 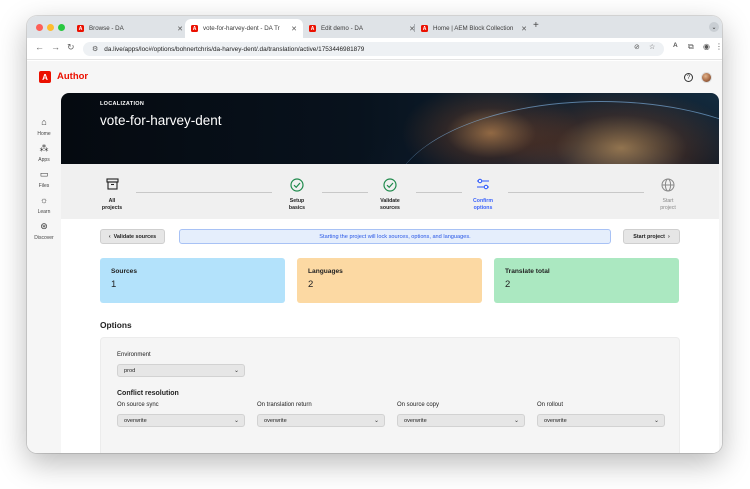 I want to click on on-rollout-select: overwrite ⌄, so click(x=601, y=420).